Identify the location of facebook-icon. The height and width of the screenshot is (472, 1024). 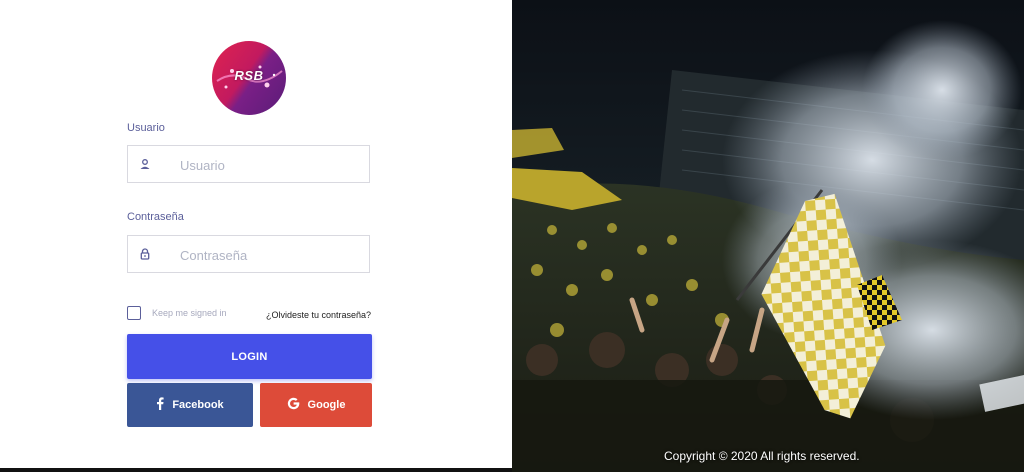
(160, 405).